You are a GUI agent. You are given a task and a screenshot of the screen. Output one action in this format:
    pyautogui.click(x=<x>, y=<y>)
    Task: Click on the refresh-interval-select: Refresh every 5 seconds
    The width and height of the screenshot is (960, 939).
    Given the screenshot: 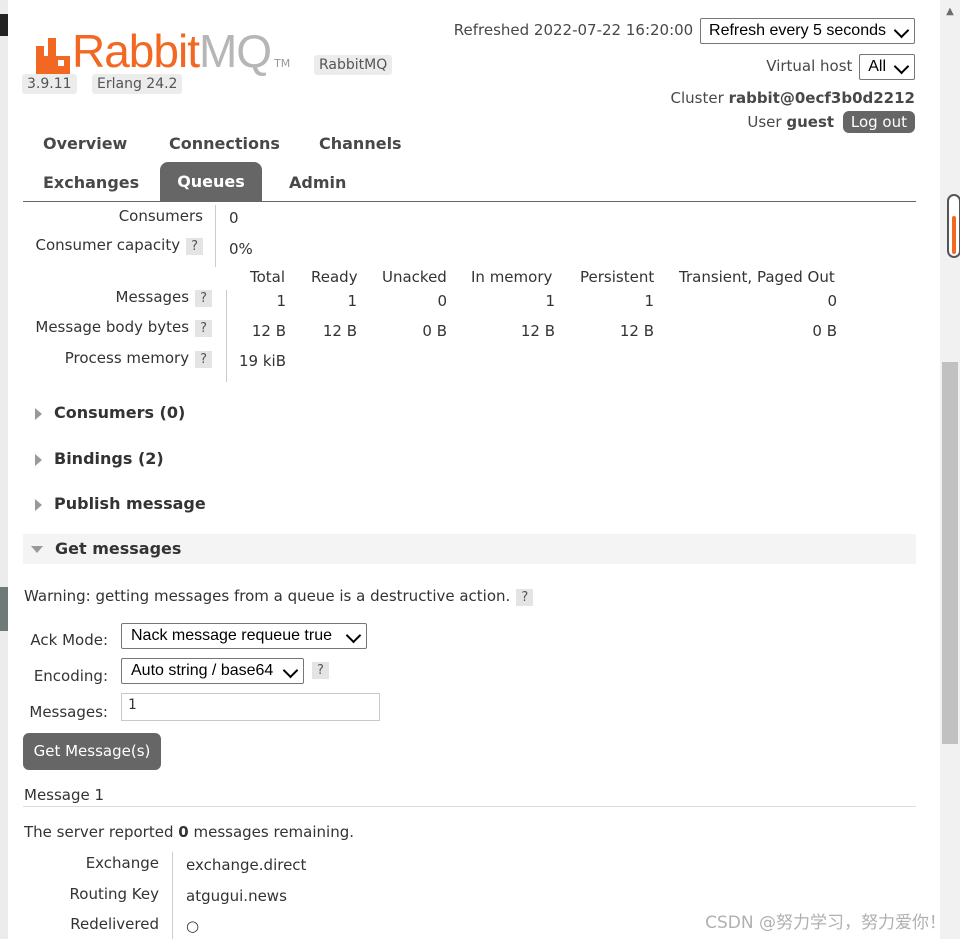 What is the action you would take?
    pyautogui.click(x=807, y=31)
    